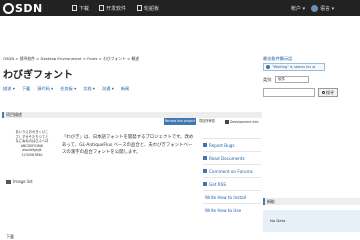 This screenshot has height=240, width=360. What do you see at coordinates (180, 121) in the screenshot?
I see `review-project-button: Review this project` at bounding box center [180, 121].